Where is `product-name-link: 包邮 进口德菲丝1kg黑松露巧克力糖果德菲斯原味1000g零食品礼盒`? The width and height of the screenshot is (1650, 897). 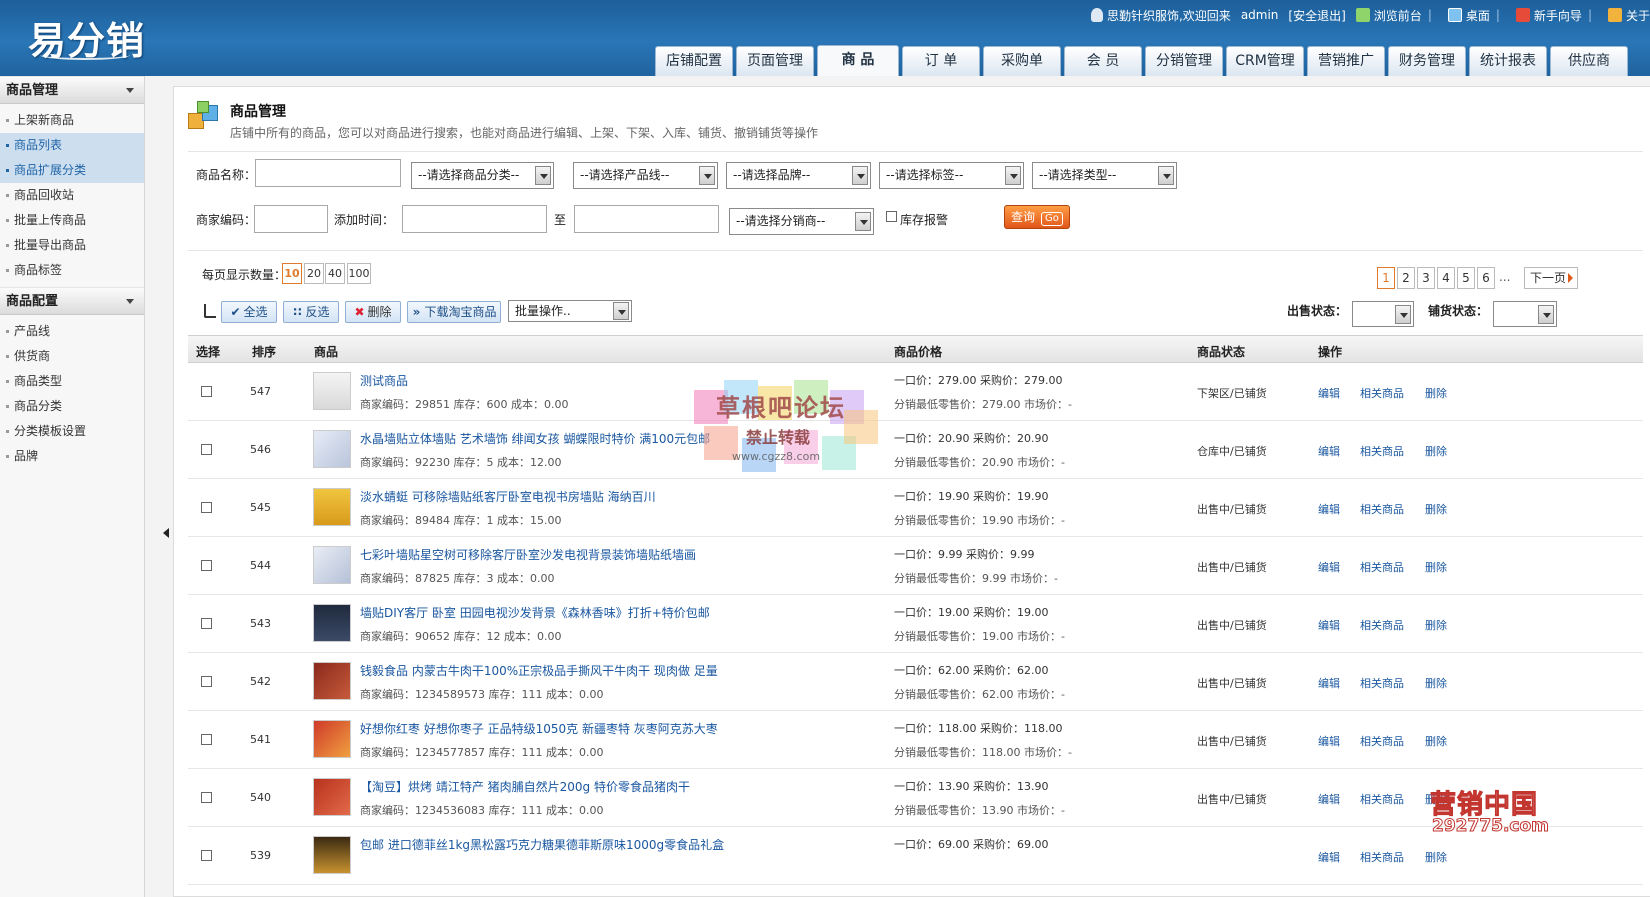
product-name-link: 包邮 进口德菲丝1kg黑松露巧克力糖果德菲斯原味1000g零食品礼盒 is located at coordinates (542, 844).